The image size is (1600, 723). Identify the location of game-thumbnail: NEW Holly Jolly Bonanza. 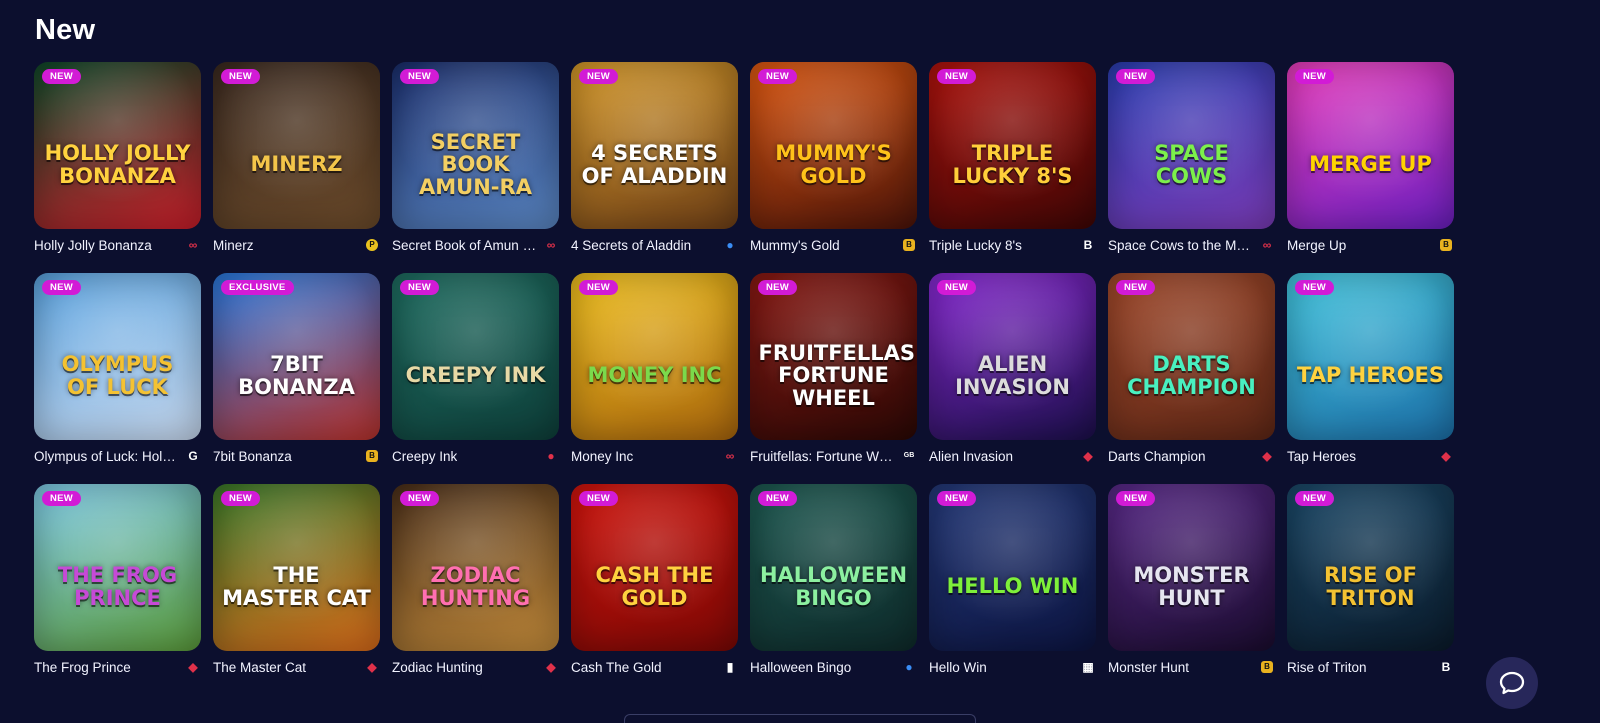
(117, 145).